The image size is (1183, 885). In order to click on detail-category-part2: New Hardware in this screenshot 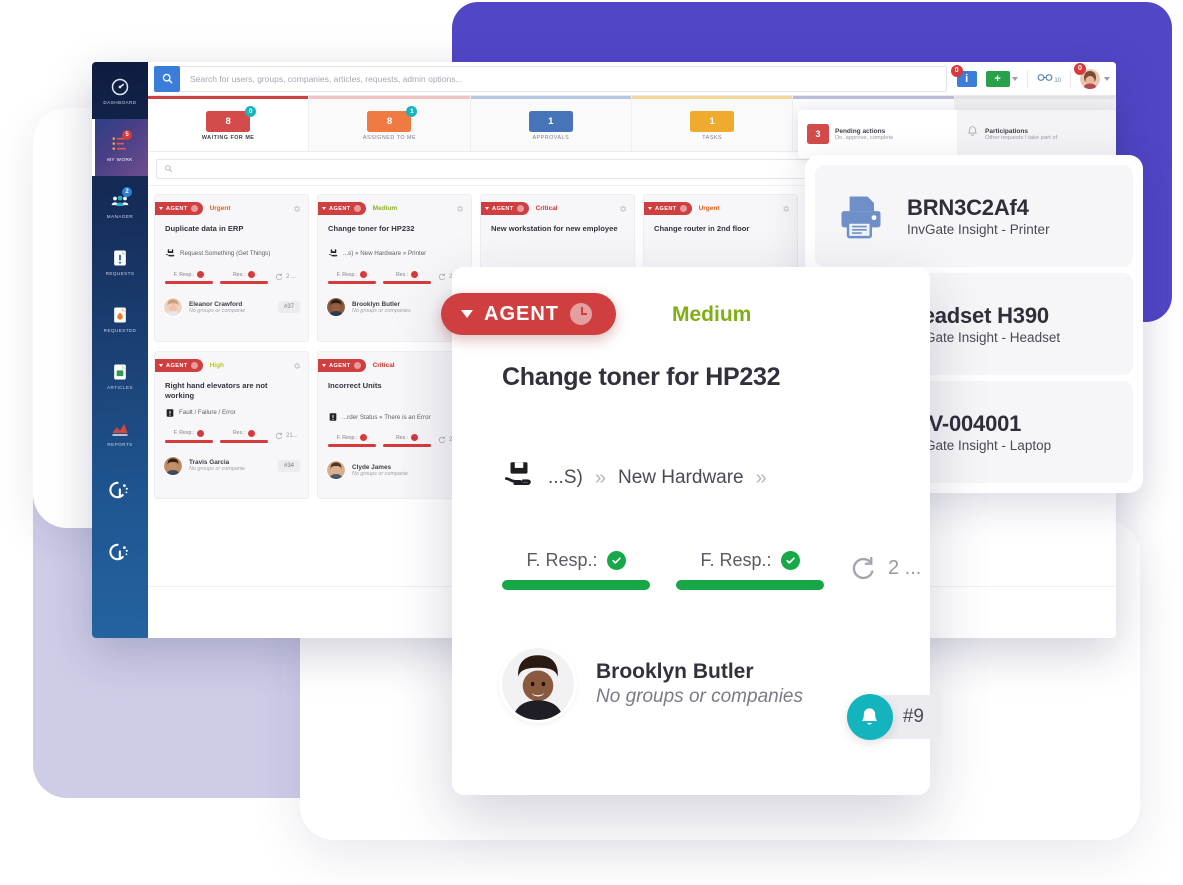, I will do `click(680, 477)`.